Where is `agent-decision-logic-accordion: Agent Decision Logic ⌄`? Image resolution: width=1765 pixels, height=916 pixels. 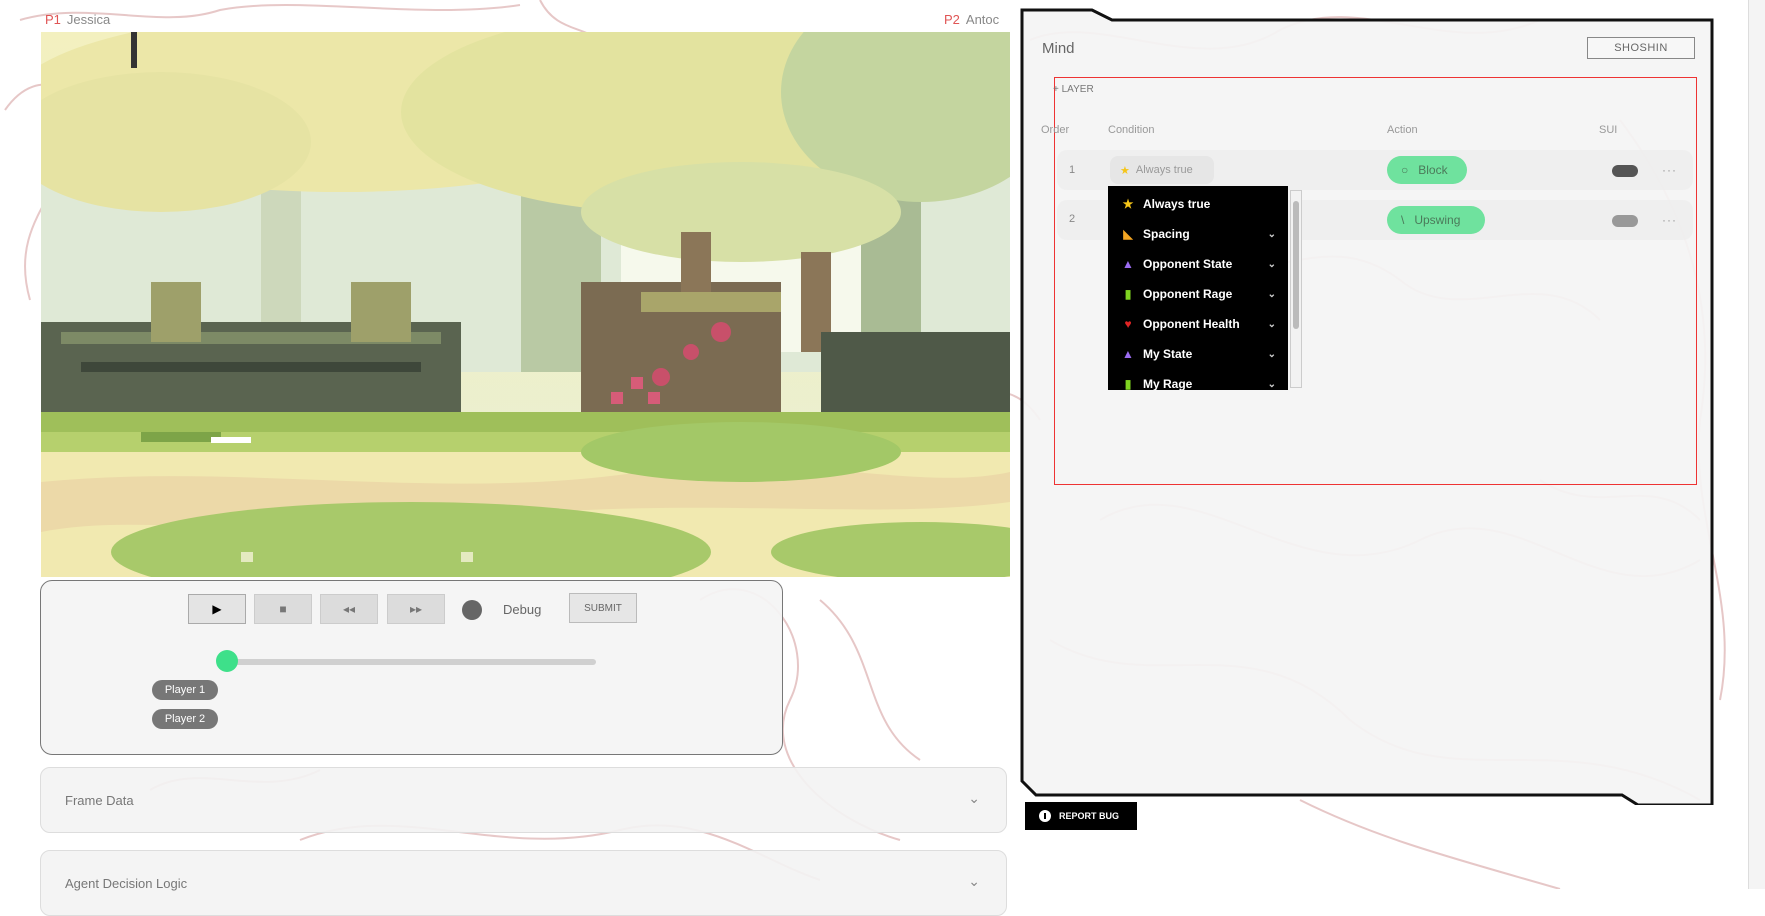
agent-decision-logic-accordion: Agent Decision Logic ⌄ is located at coordinates (523, 883).